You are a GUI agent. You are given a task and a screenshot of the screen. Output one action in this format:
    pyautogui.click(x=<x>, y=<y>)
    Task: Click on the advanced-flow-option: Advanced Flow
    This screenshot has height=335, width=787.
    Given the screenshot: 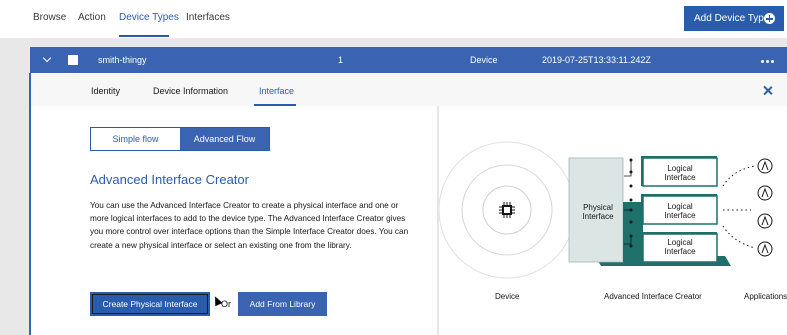 What is the action you would take?
    pyautogui.click(x=224, y=139)
    